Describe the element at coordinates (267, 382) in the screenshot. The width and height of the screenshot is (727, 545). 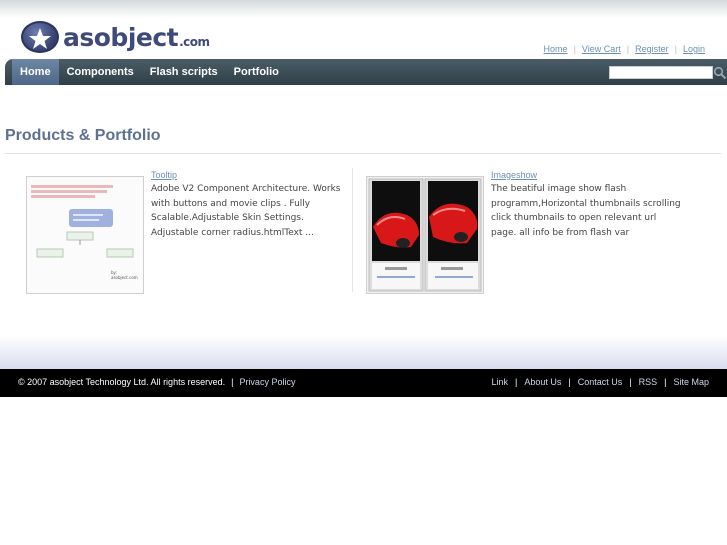
I see `privacy-policy-link: Privacy Policy` at that location.